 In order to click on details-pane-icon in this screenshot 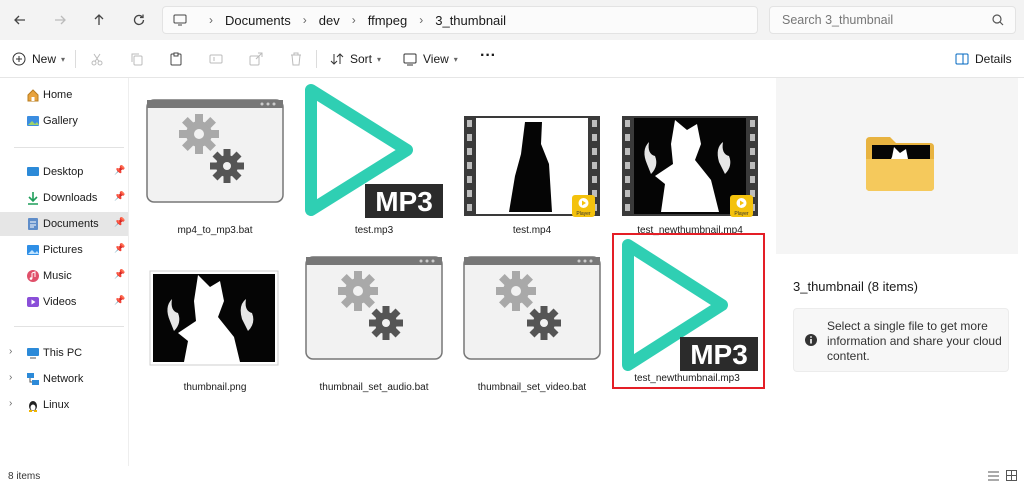, I will do `click(962, 59)`.